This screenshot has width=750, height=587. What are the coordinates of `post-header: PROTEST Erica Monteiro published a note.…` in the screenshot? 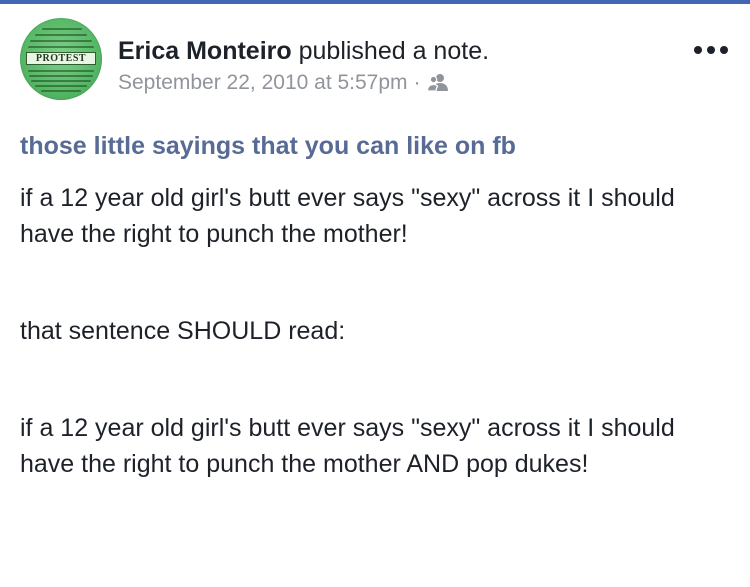 It's located at (375, 60).